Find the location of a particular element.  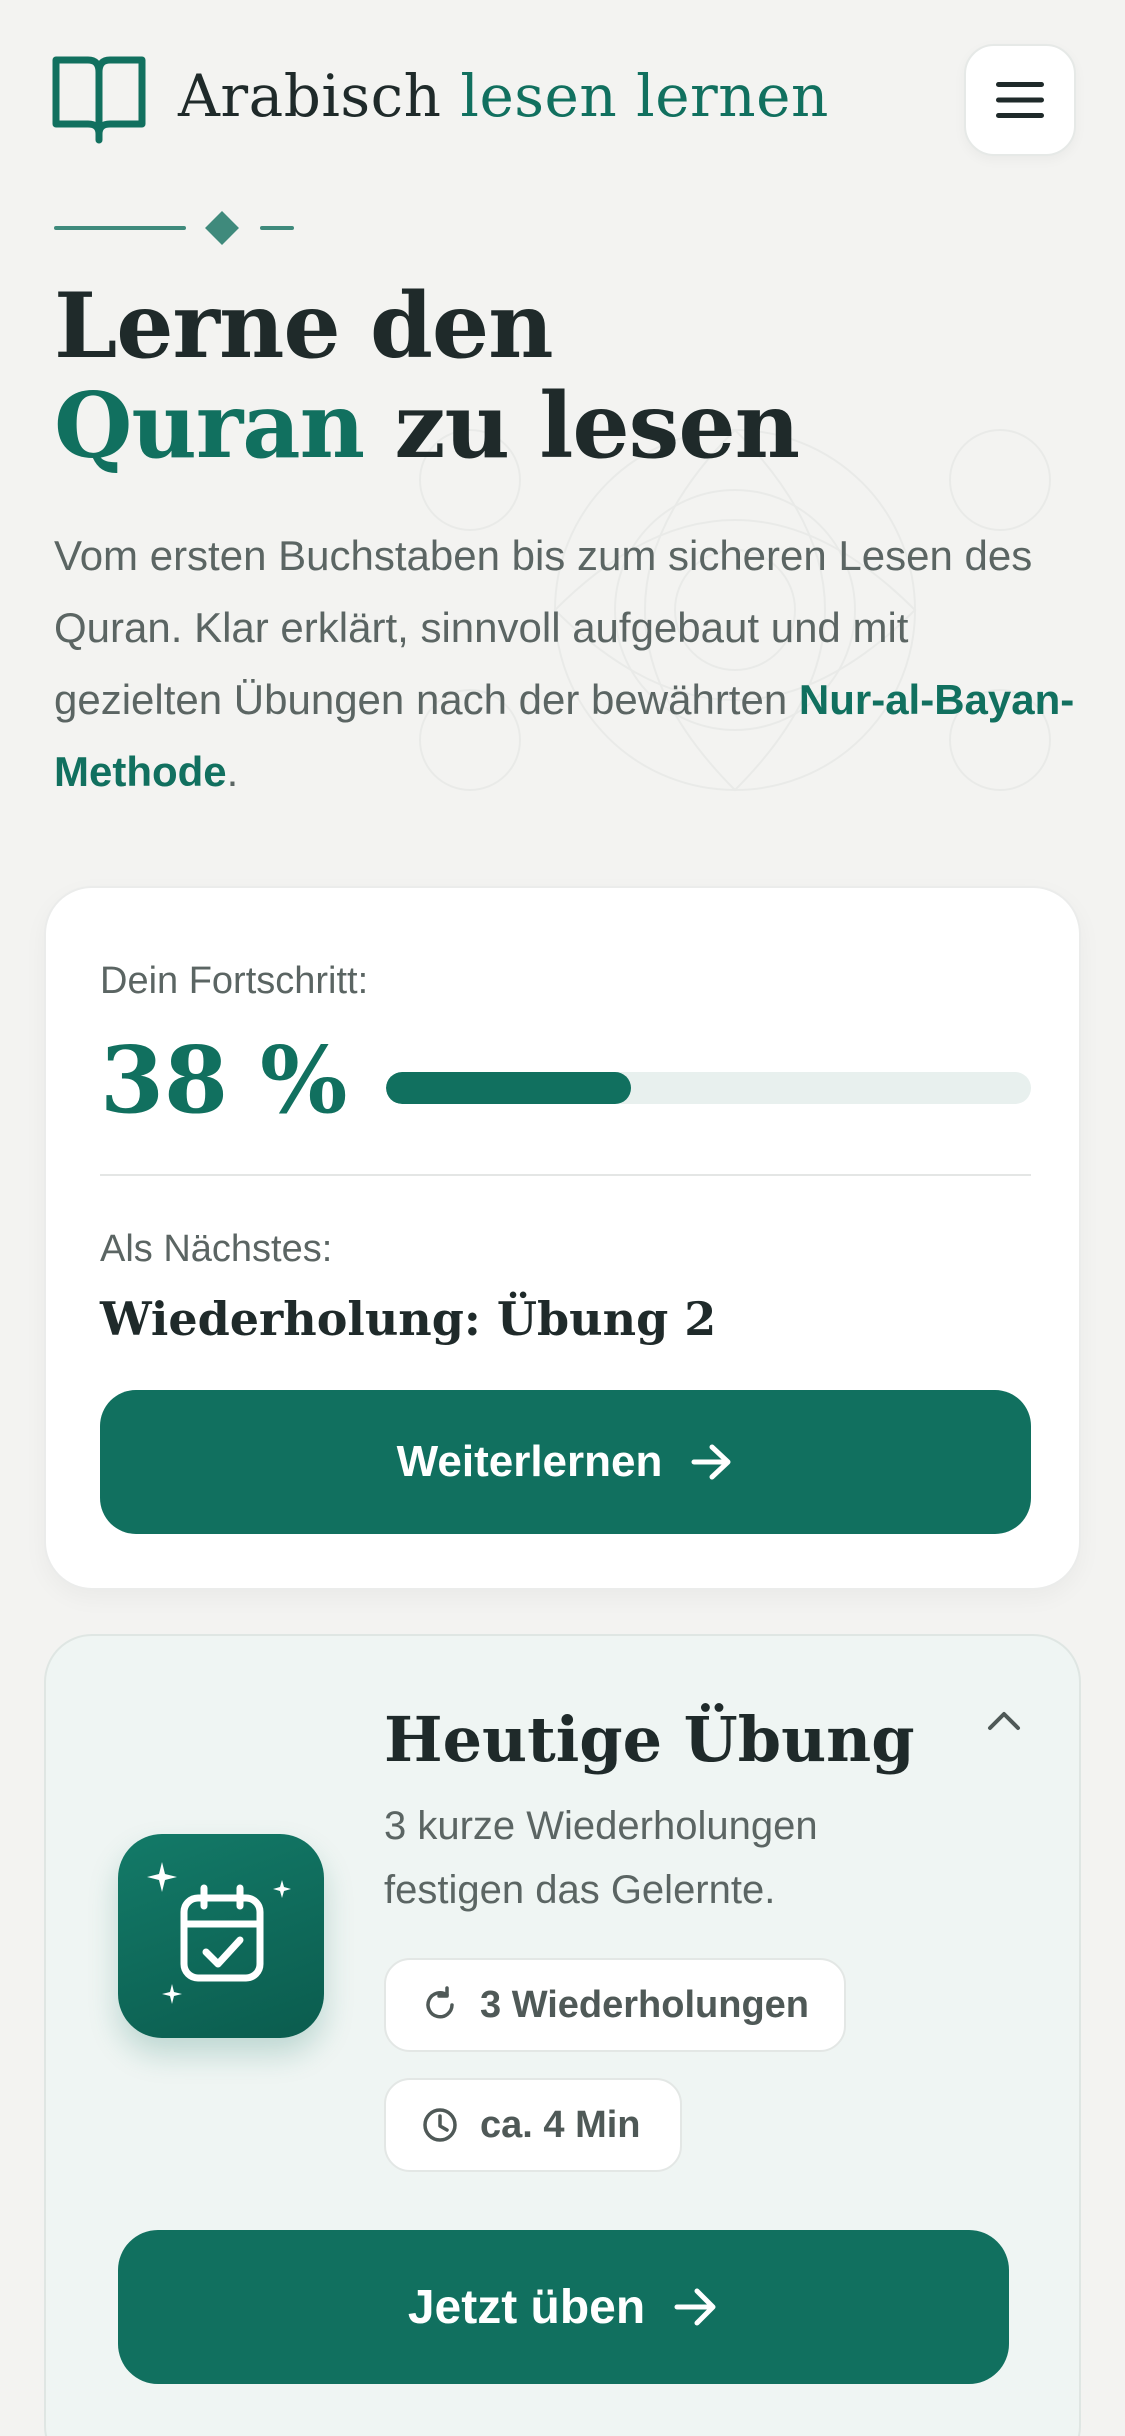

practice-now-label: Jetzt üben is located at coordinates (526, 2307).